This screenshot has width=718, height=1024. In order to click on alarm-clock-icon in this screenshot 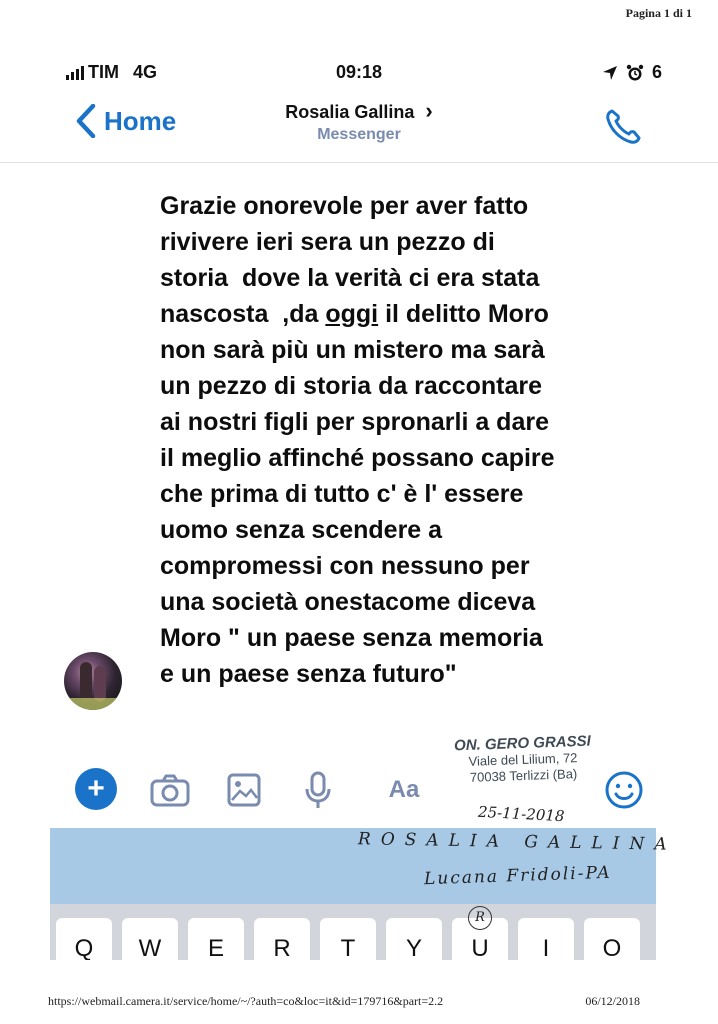, I will do `click(635, 72)`.